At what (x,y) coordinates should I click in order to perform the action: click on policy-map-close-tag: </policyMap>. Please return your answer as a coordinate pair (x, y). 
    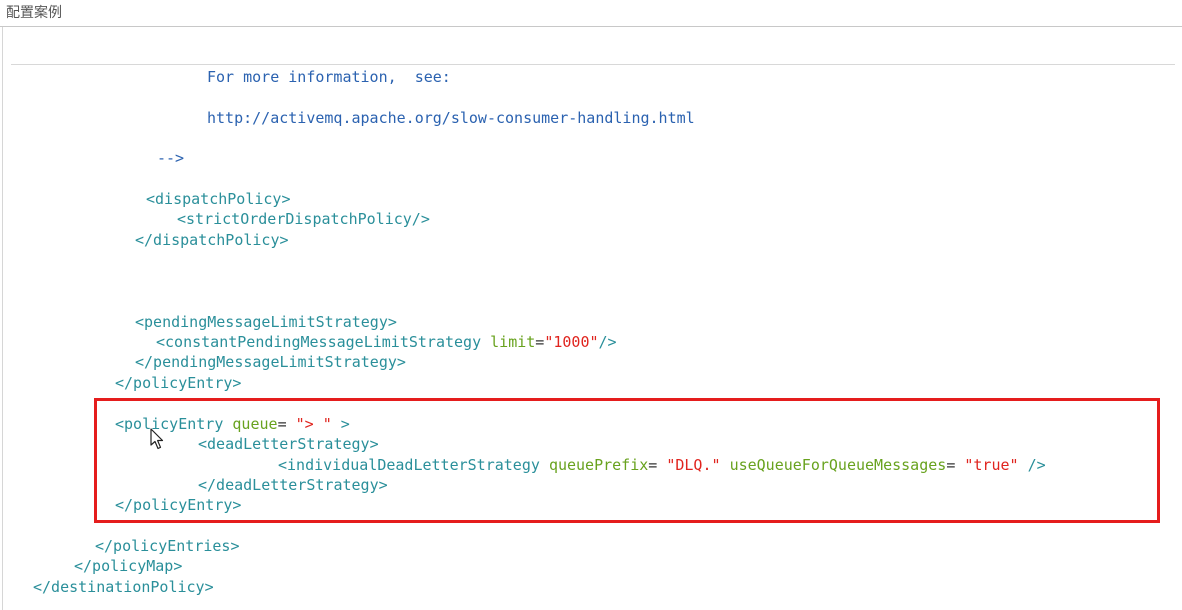
    Looking at the image, I should click on (128, 566).